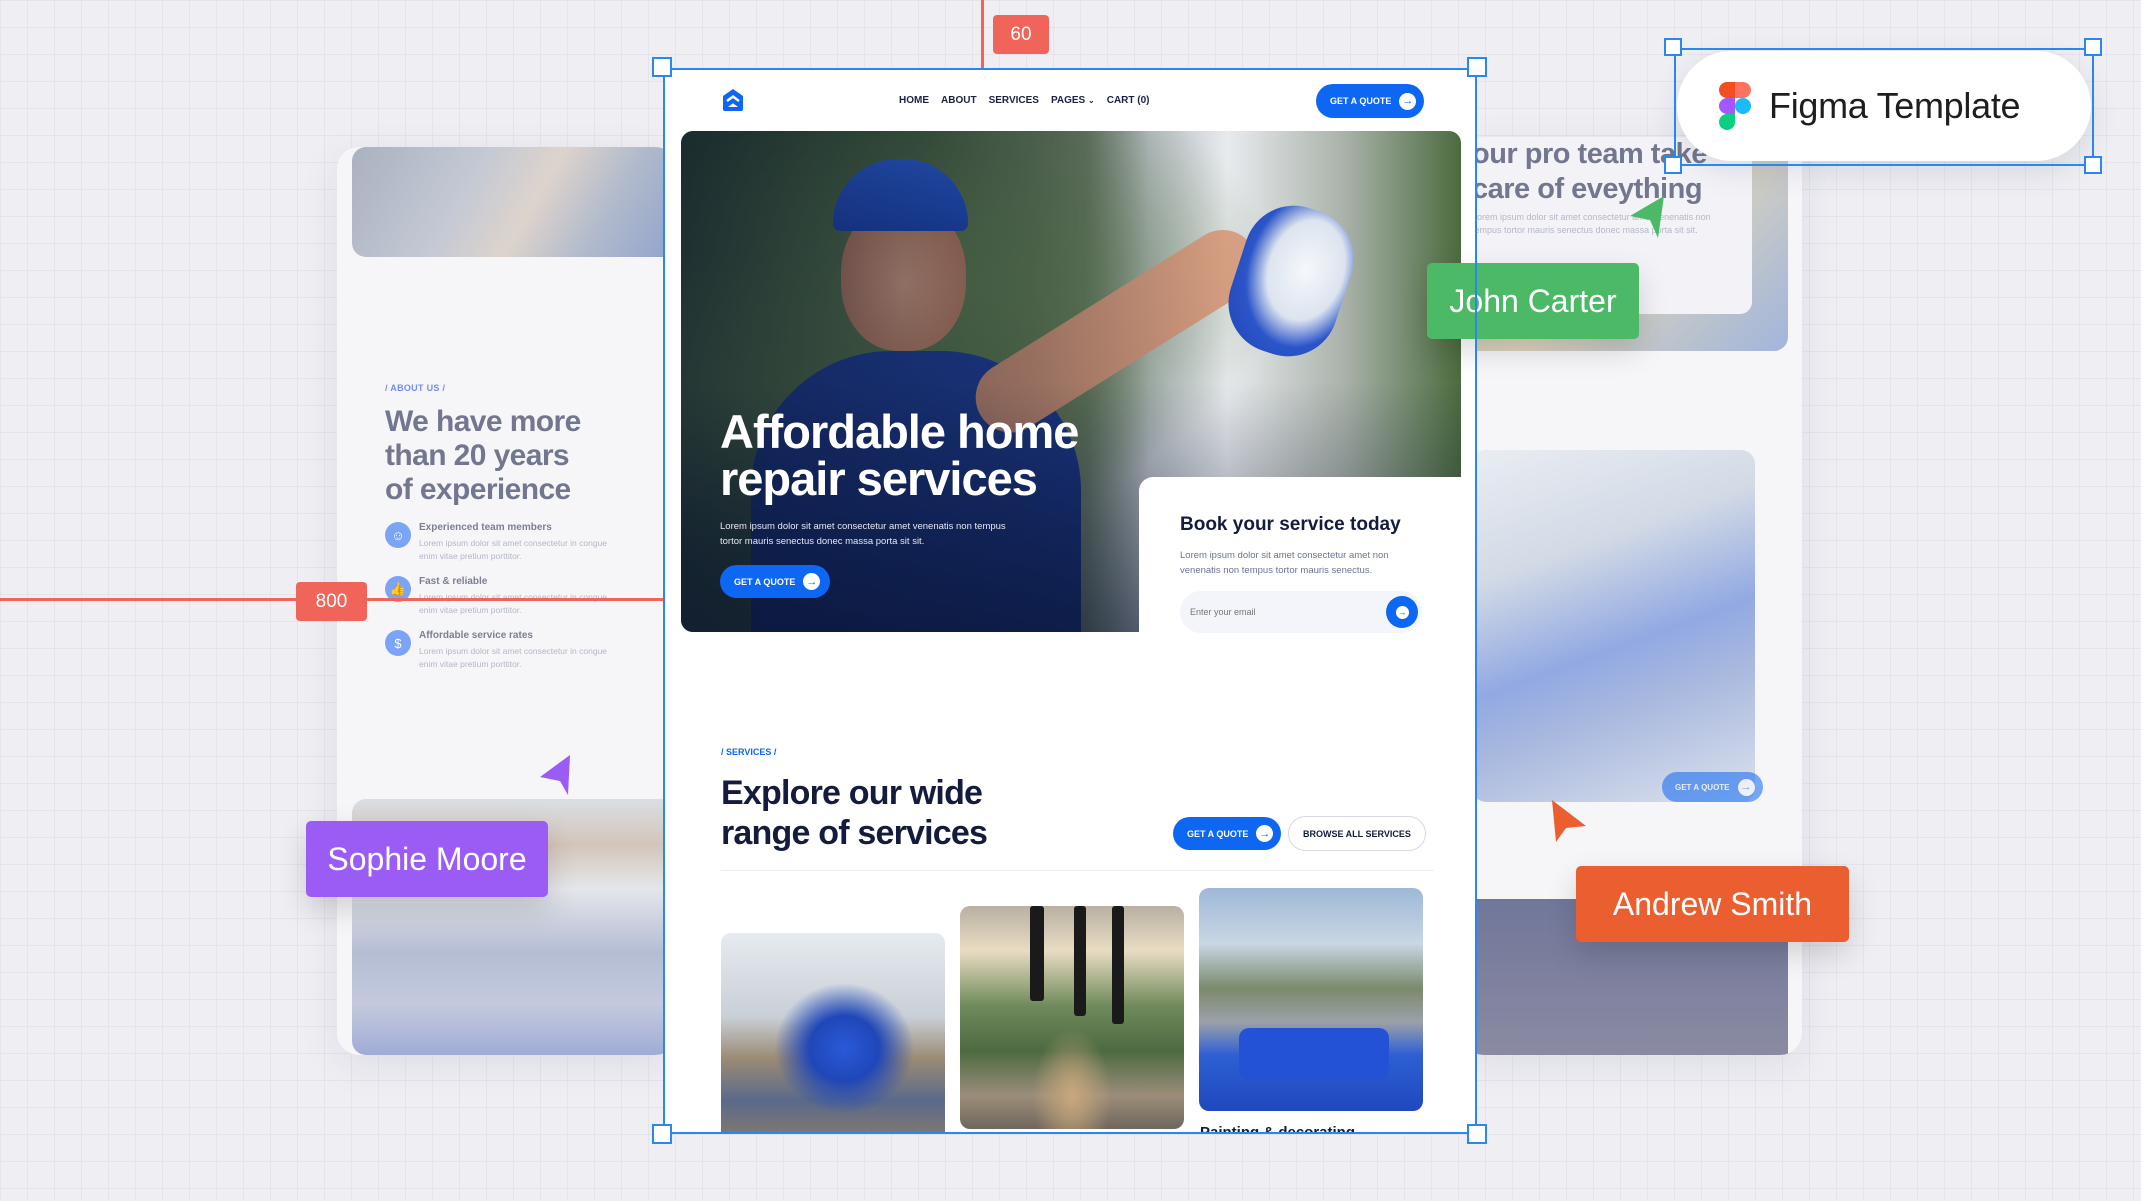 The height and width of the screenshot is (1201, 2141). I want to click on cursor-label-john-carter: John Carter, so click(1533, 301).